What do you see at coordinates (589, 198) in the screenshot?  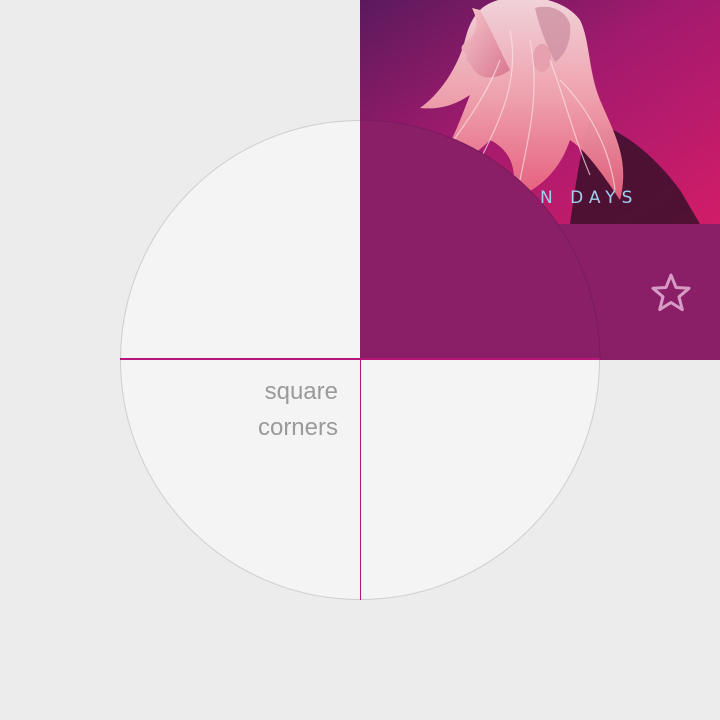 I see `album-title-text: N DAYS` at bounding box center [589, 198].